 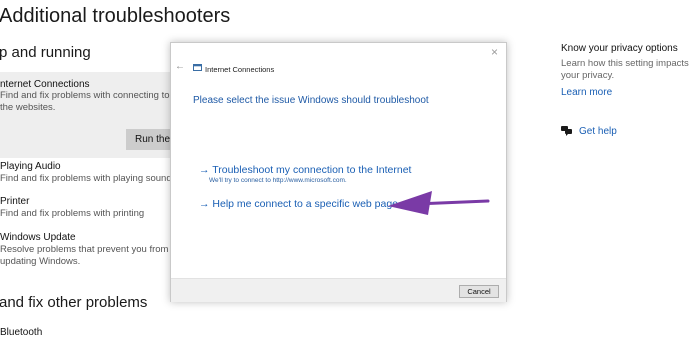 What do you see at coordinates (21, 332) in the screenshot?
I see `item-bluetooth-title: Bluetooth` at bounding box center [21, 332].